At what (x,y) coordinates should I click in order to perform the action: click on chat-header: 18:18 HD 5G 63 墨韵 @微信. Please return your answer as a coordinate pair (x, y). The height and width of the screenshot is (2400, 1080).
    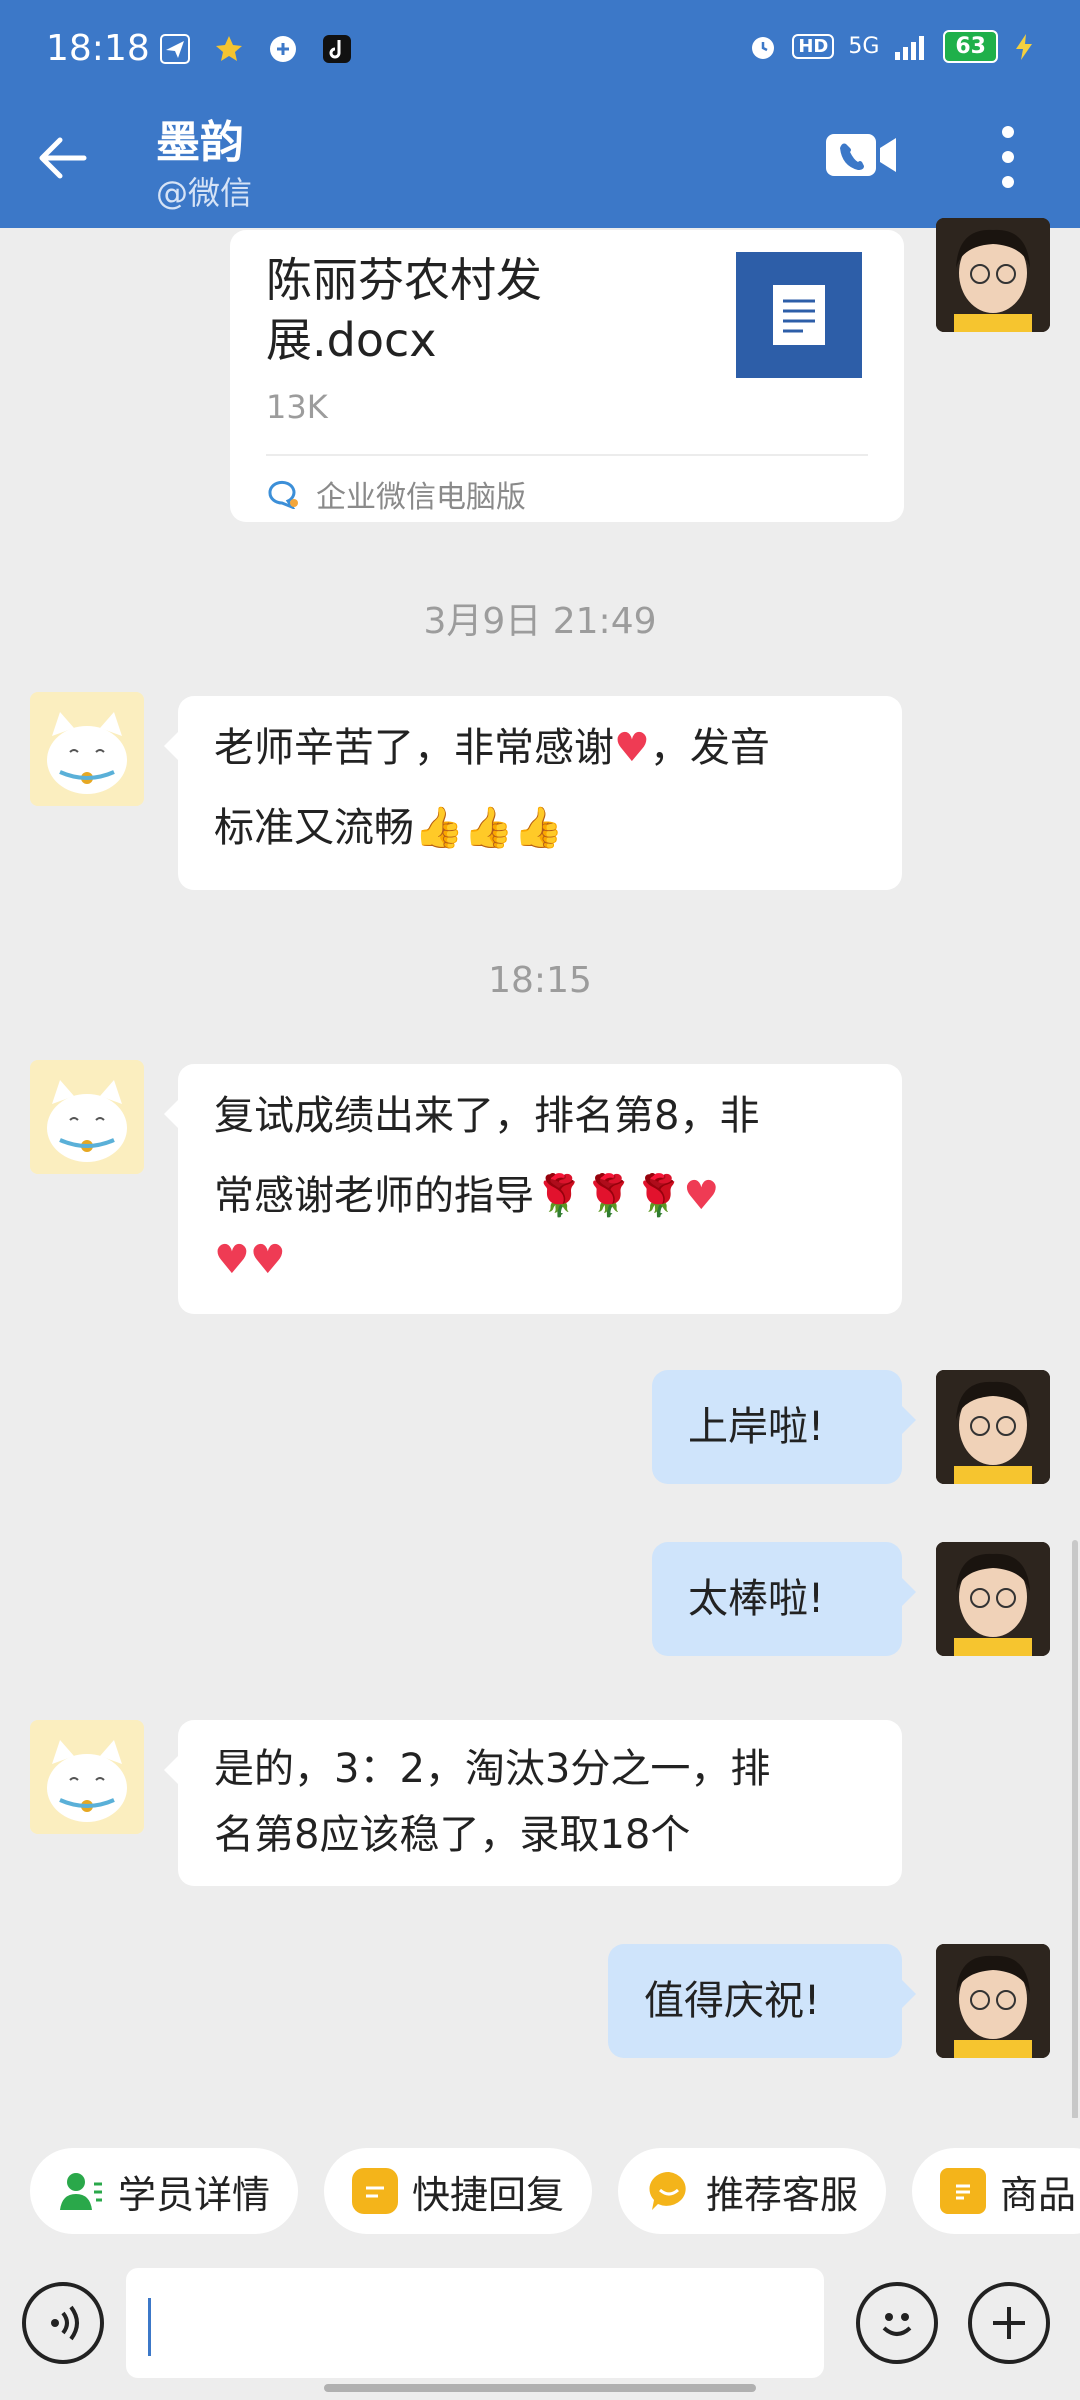
    Looking at the image, I should click on (540, 114).